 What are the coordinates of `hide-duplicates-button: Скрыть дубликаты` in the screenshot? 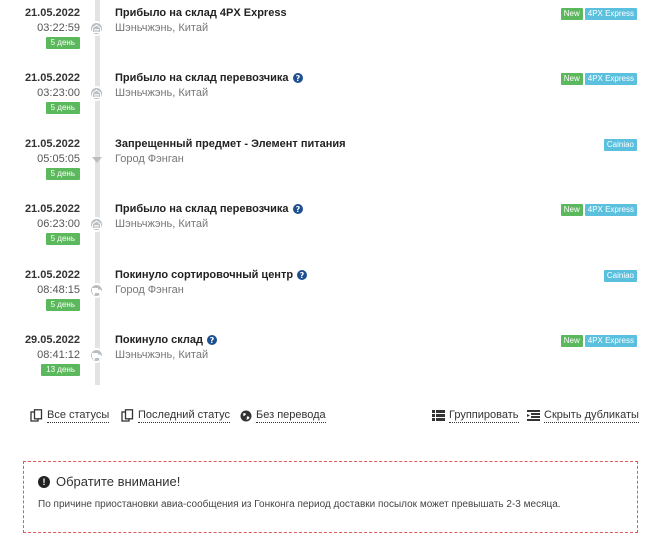 It's located at (583, 415).